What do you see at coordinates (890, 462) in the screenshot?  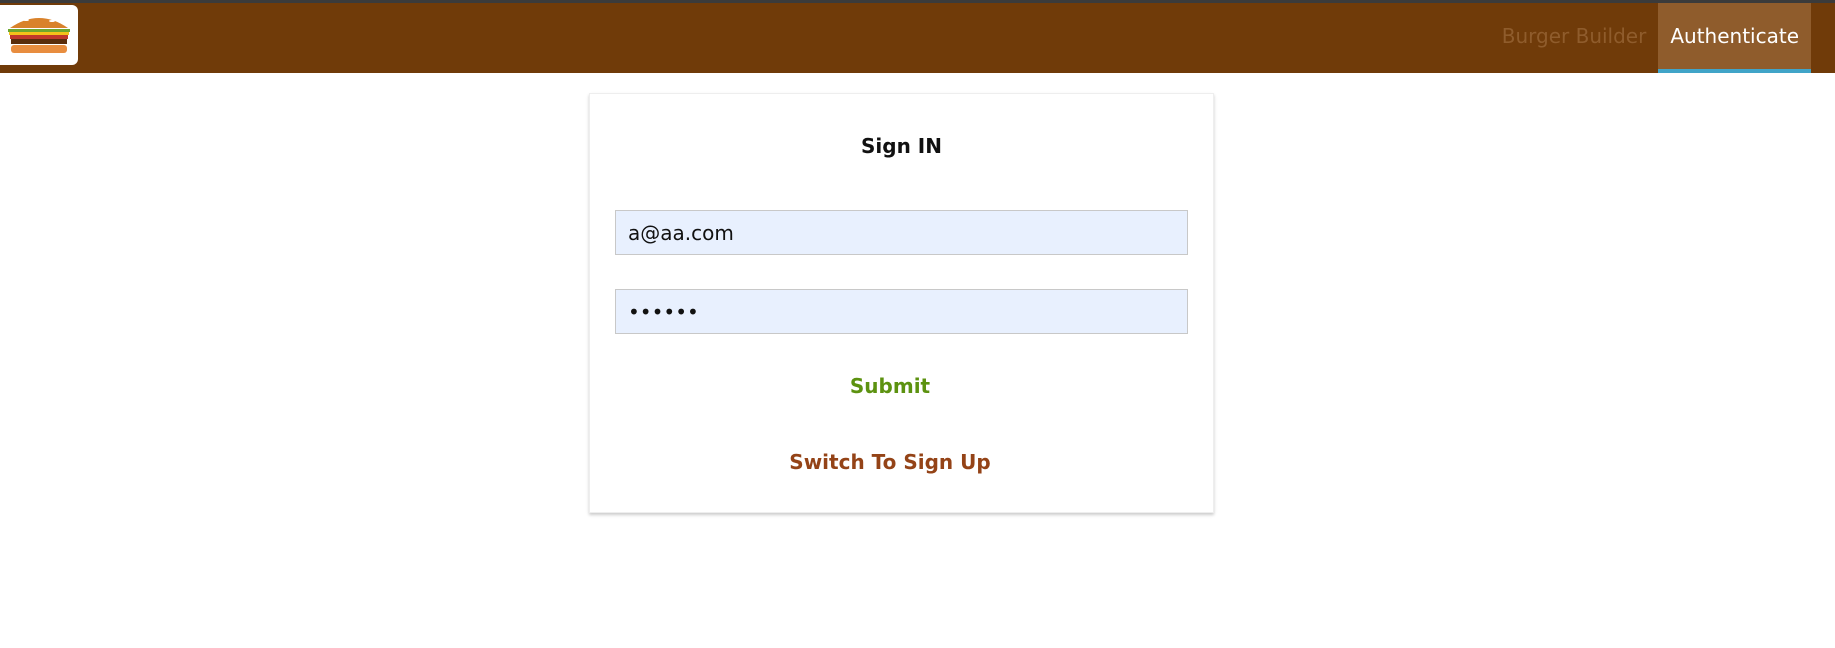 I see `switch-to-signup-button: Switch To Sign Up` at bounding box center [890, 462].